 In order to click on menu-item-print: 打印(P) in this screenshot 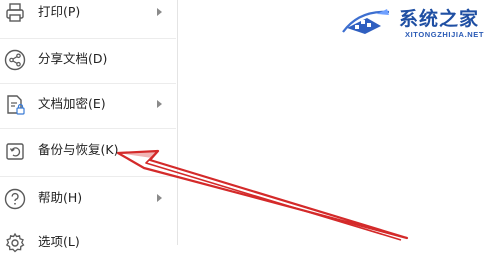, I will do `click(88, 16)`.